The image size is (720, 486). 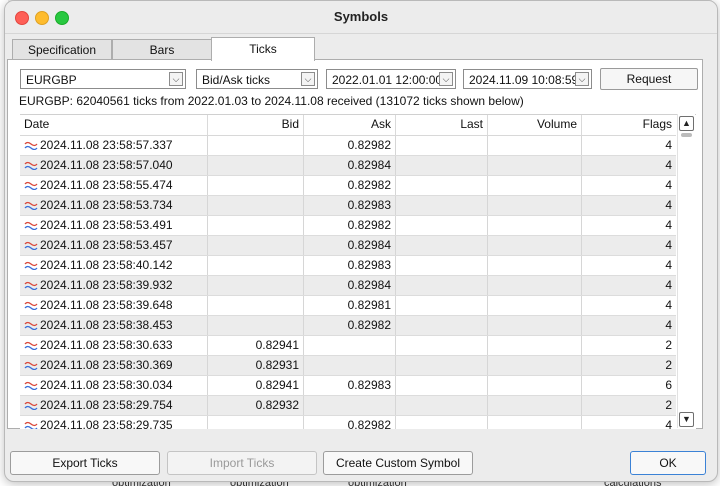 What do you see at coordinates (686, 419) in the screenshot?
I see `chevron-down-icon: ▼` at bounding box center [686, 419].